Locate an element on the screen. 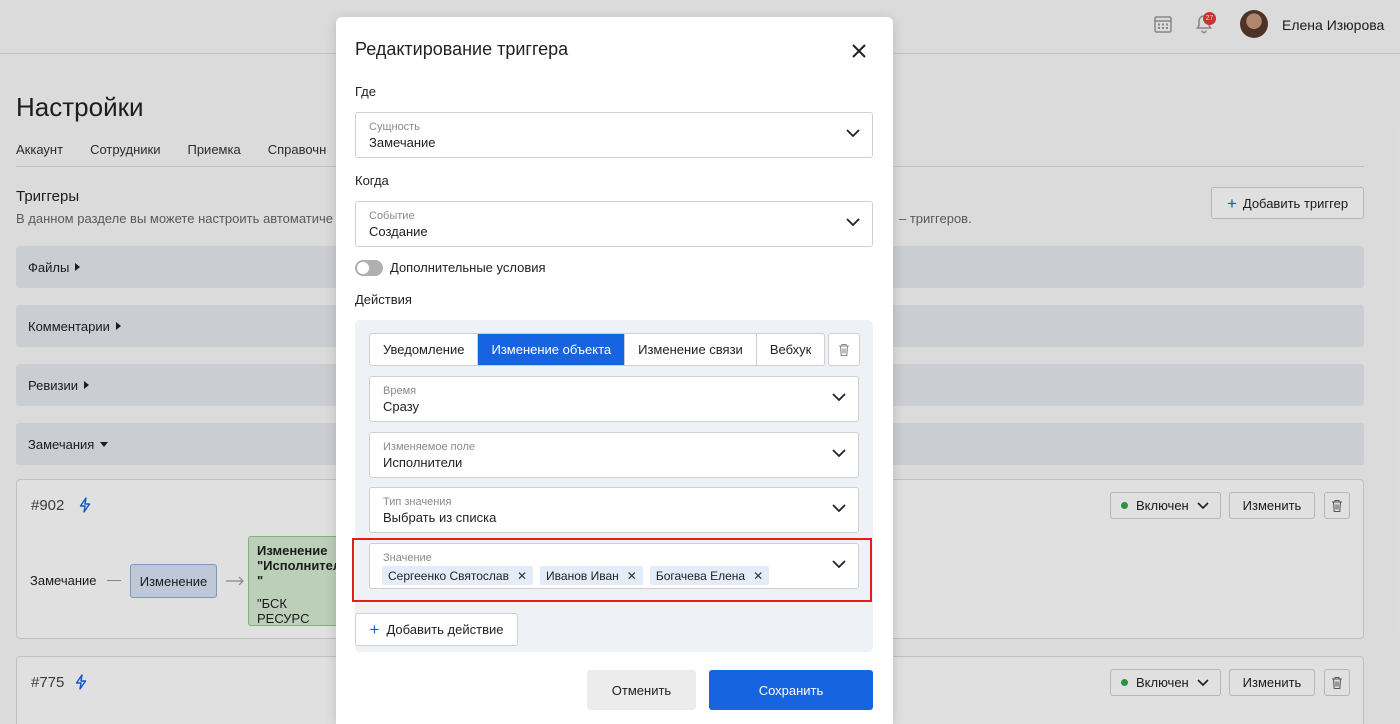 The width and height of the screenshot is (1400, 724). changed-field-select: Изменяемое поле Исполнители is located at coordinates (614, 455).